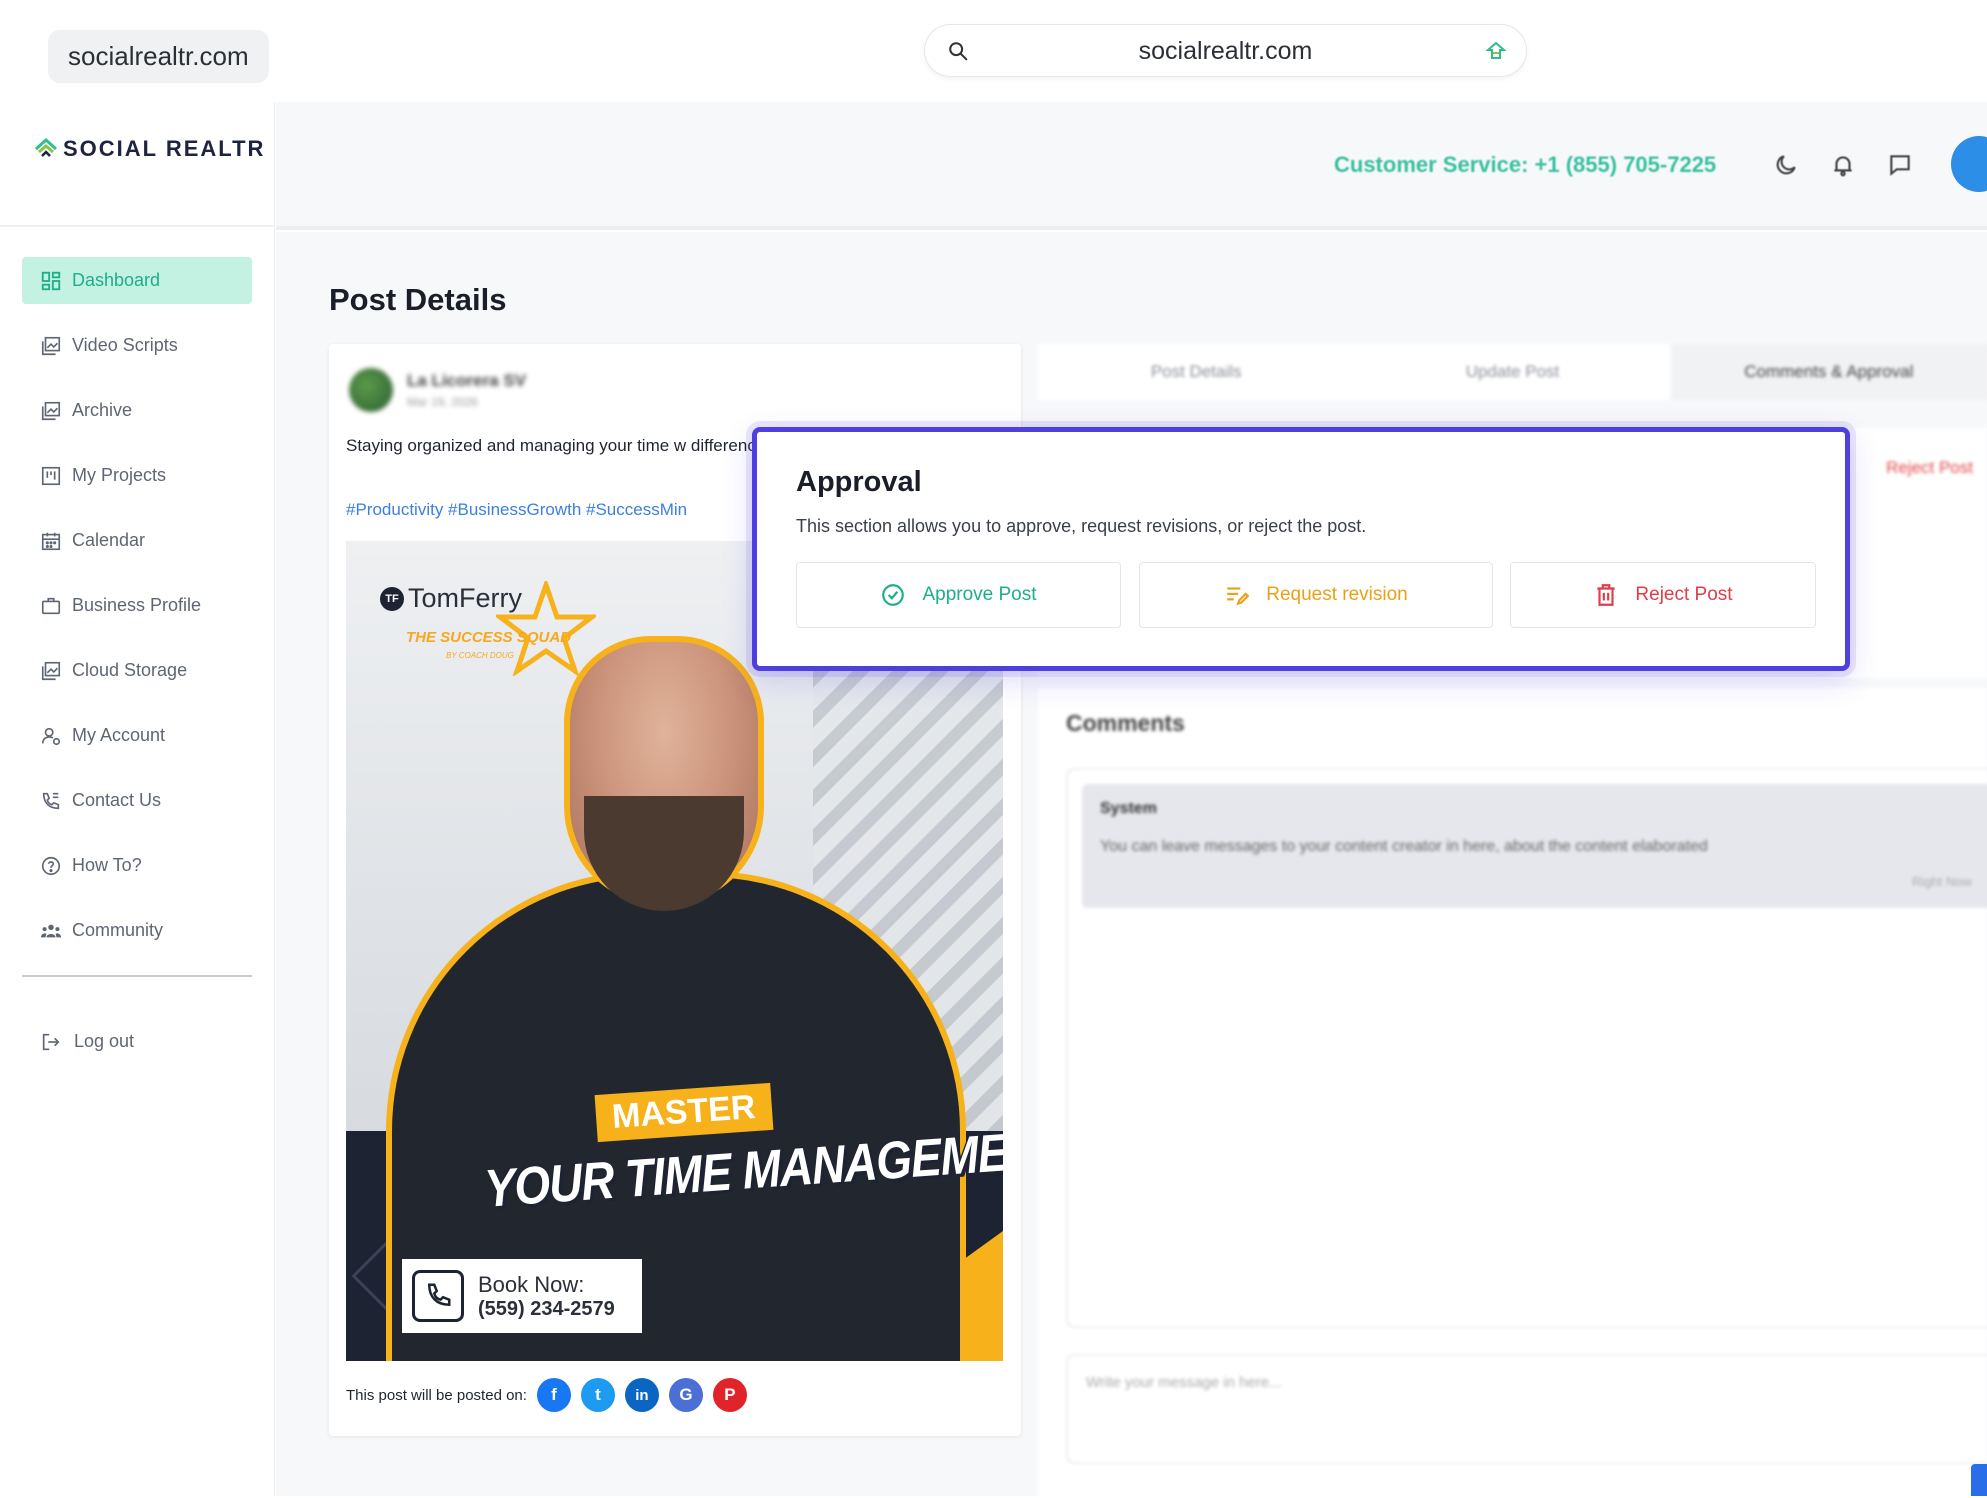 The image size is (1987, 1498). I want to click on posted-on-row: This post will be posted on: f t in G P, so click(546, 1395).